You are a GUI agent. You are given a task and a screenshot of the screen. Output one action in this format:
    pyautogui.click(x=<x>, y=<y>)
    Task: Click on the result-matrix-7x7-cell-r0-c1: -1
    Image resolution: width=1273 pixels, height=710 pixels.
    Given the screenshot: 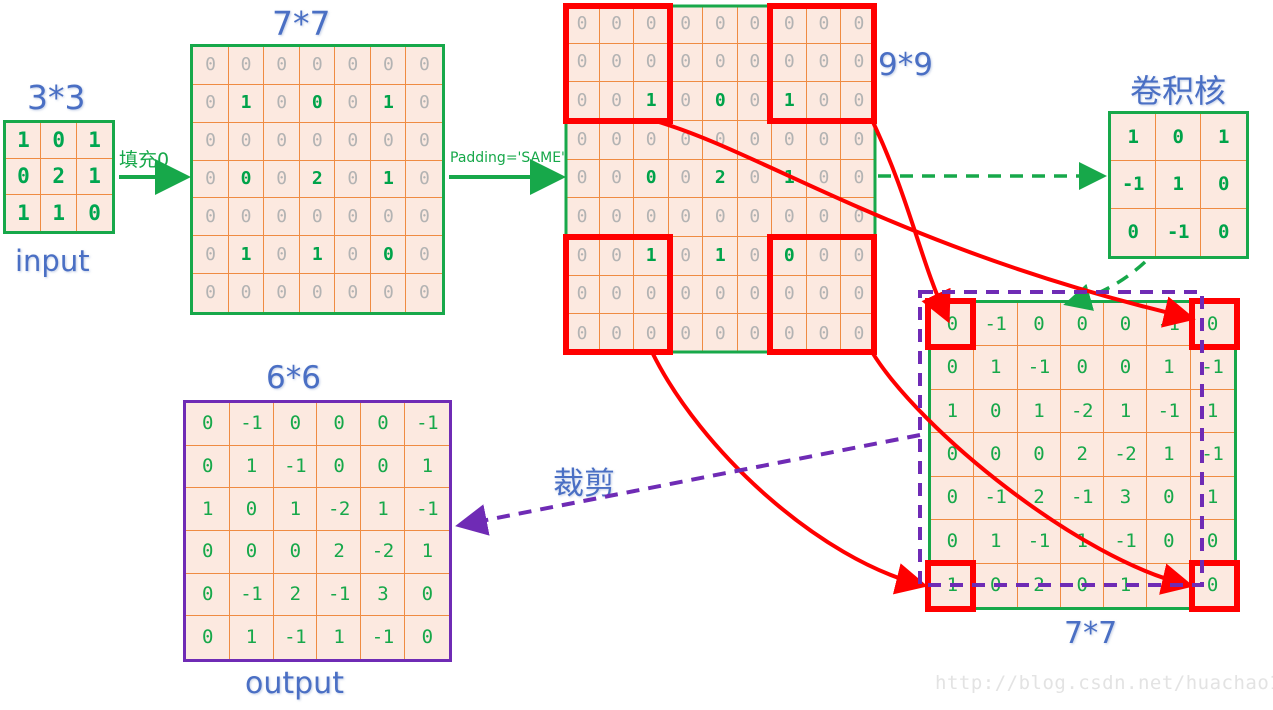 What is the action you would take?
    pyautogui.click(x=996, y=325)
    